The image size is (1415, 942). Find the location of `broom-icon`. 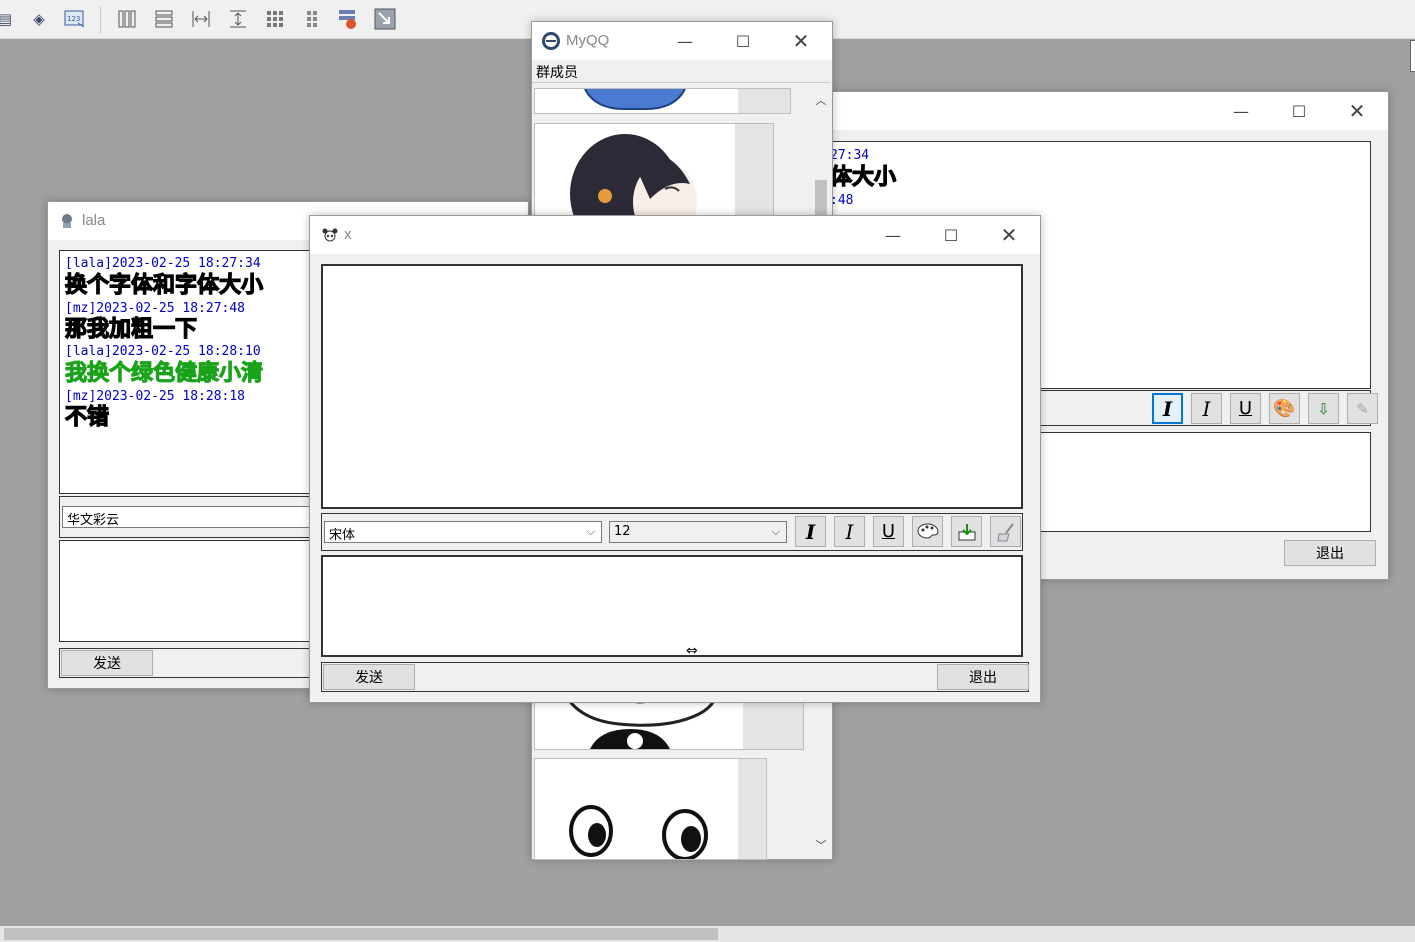

broom-icon is located at coordinates (1005, 531).